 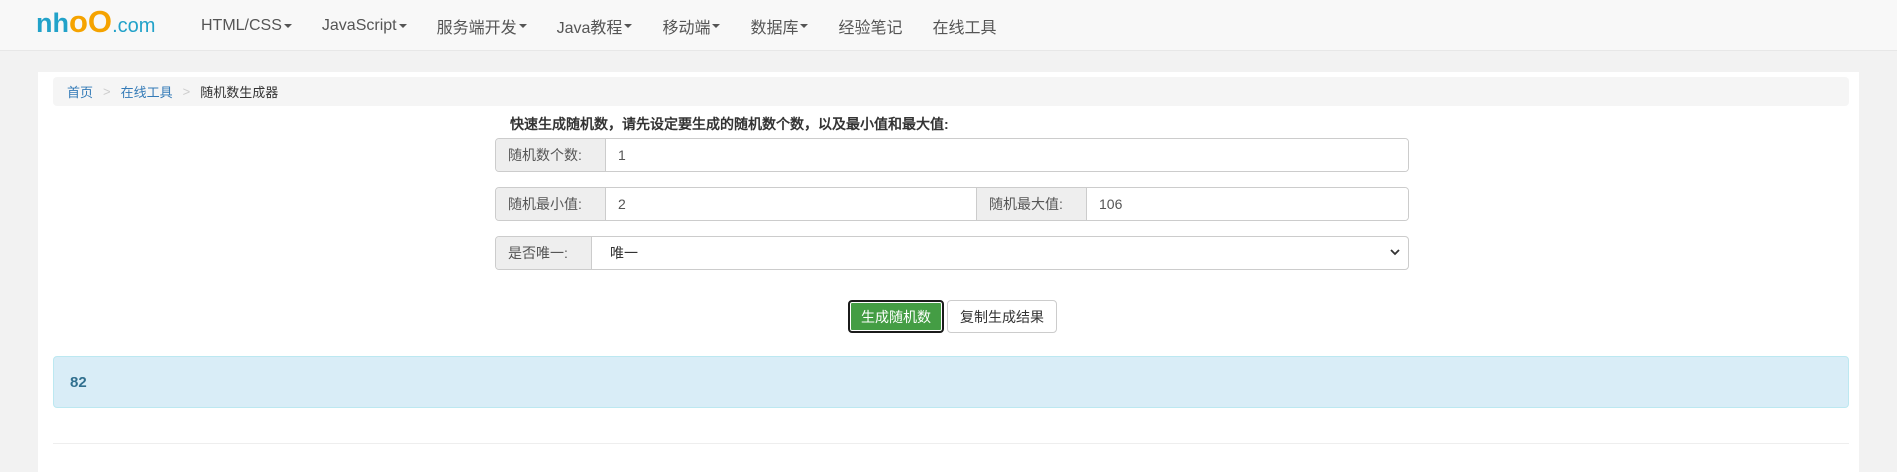 I want to click on nav-item-notes: 经验笔记, so click(x=870, y=26).